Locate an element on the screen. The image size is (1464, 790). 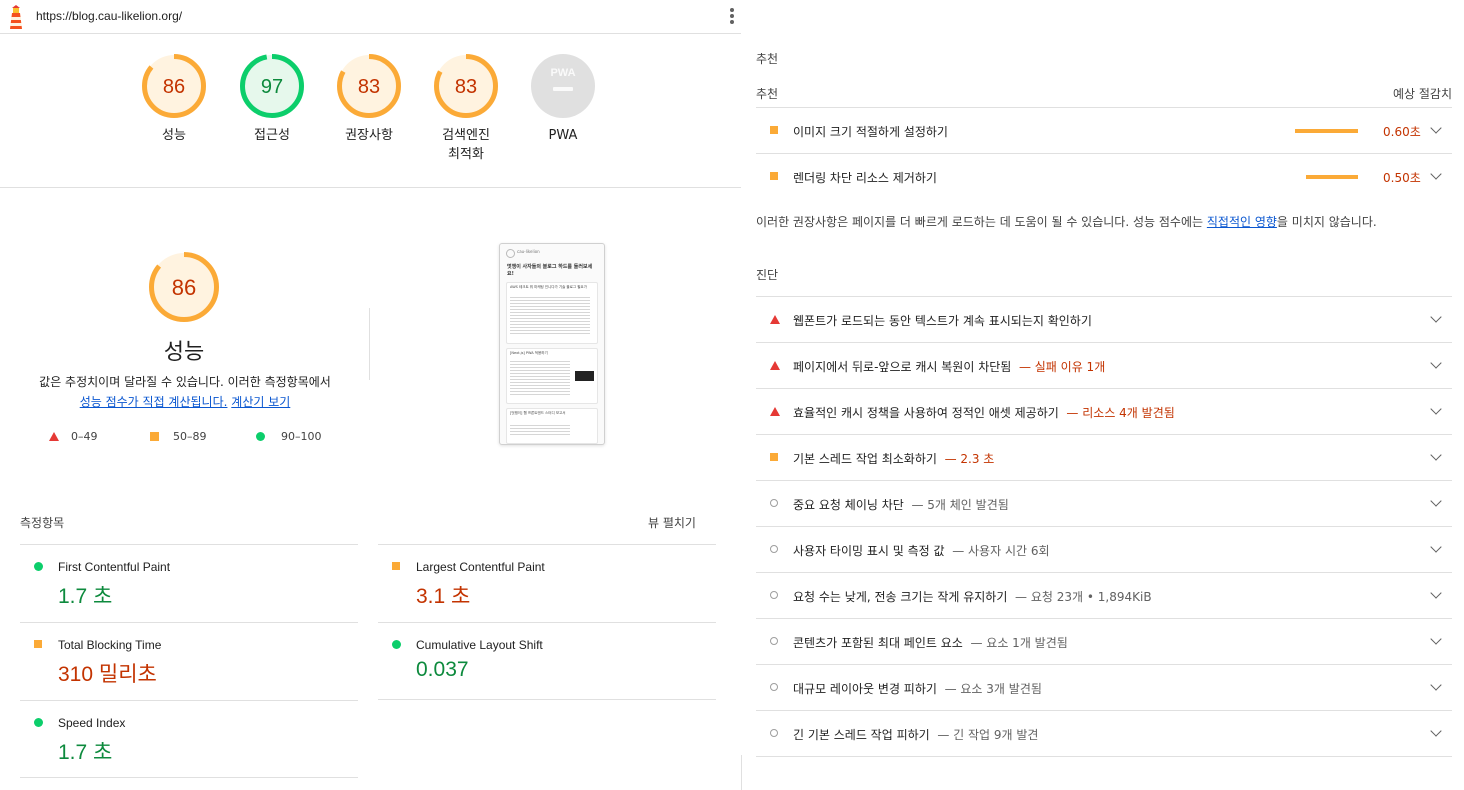
thumb-site-name: cau-likelion is located at coordinates (528, 251).